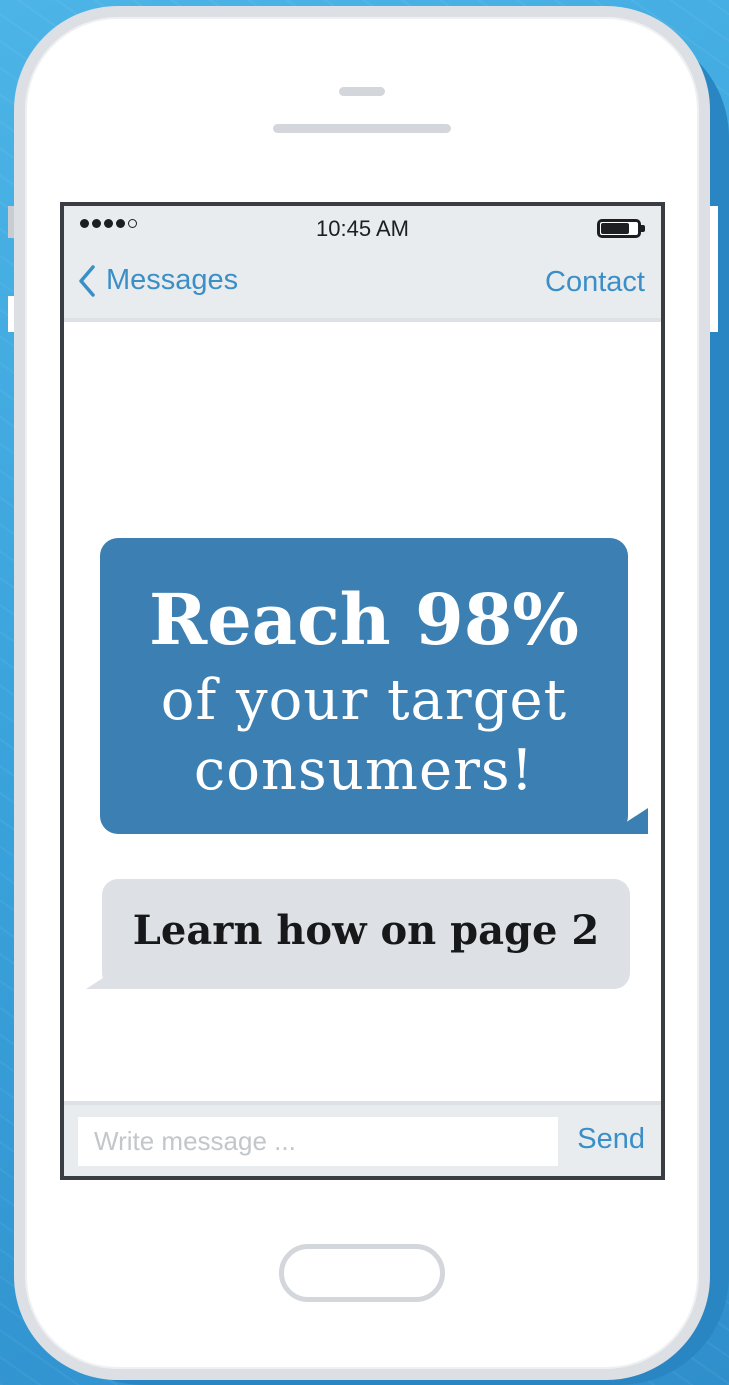 The image size is (729, 1385). What do you see at coordinates (172, 280) in the screenshot?
I see `back-button-label: Messages` at bounding box center [172, 280].